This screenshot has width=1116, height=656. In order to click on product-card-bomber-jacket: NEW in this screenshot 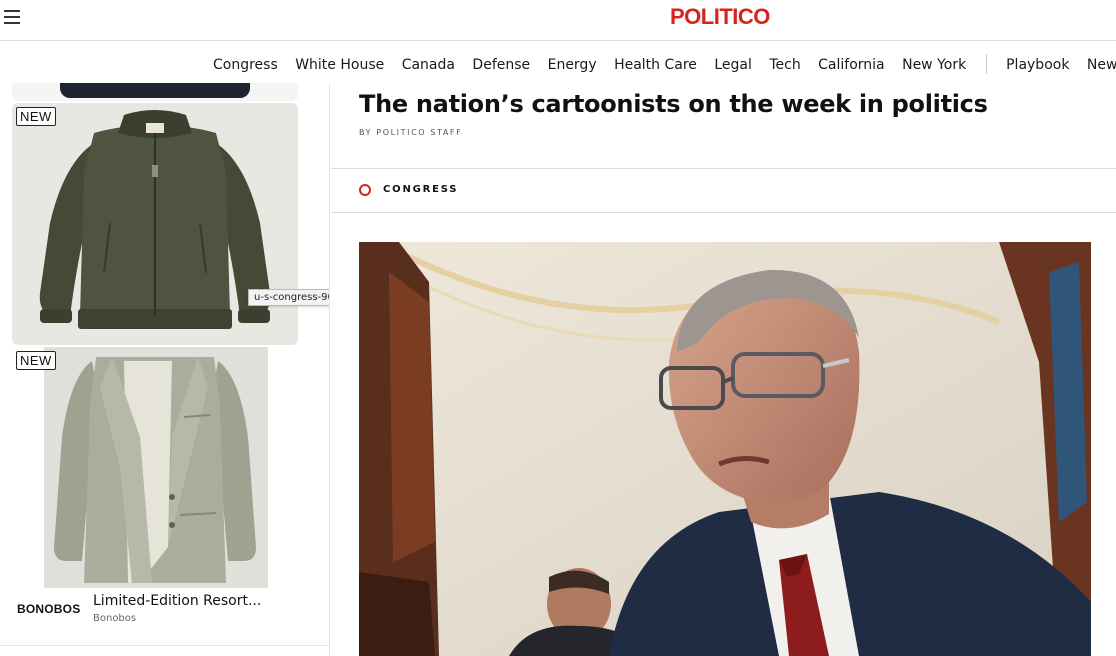, I will do `click(155, 224)`.